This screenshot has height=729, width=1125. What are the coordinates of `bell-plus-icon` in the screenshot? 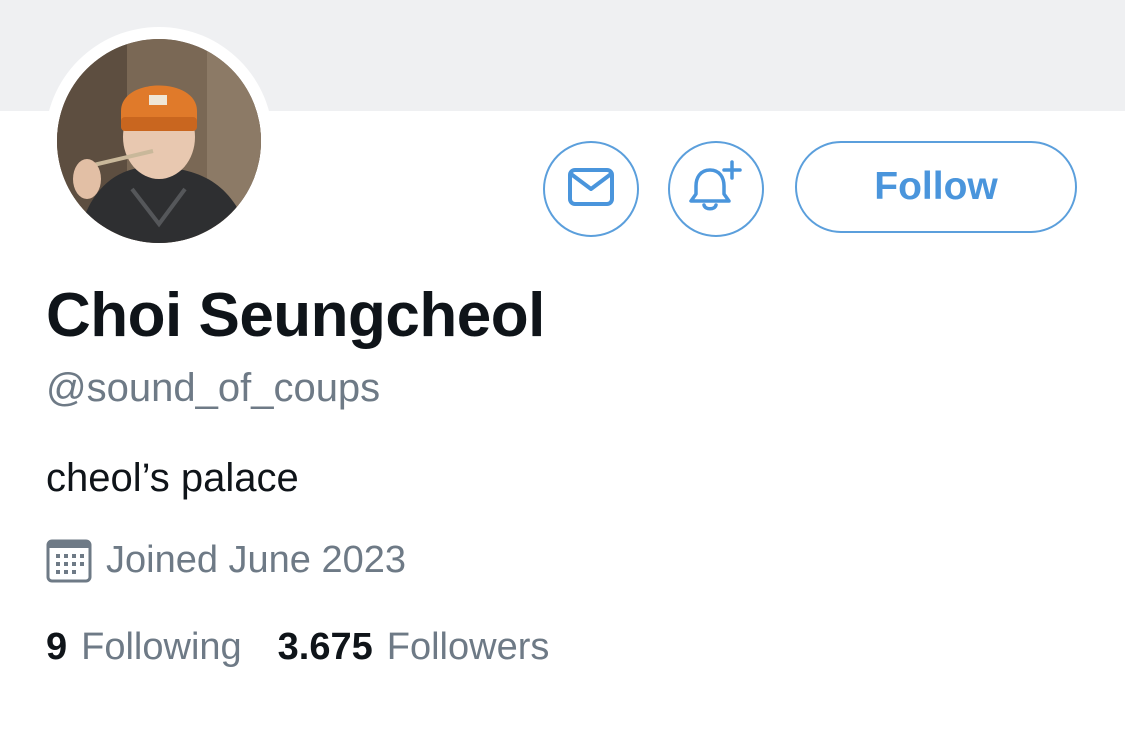 It's located at (716, 189).